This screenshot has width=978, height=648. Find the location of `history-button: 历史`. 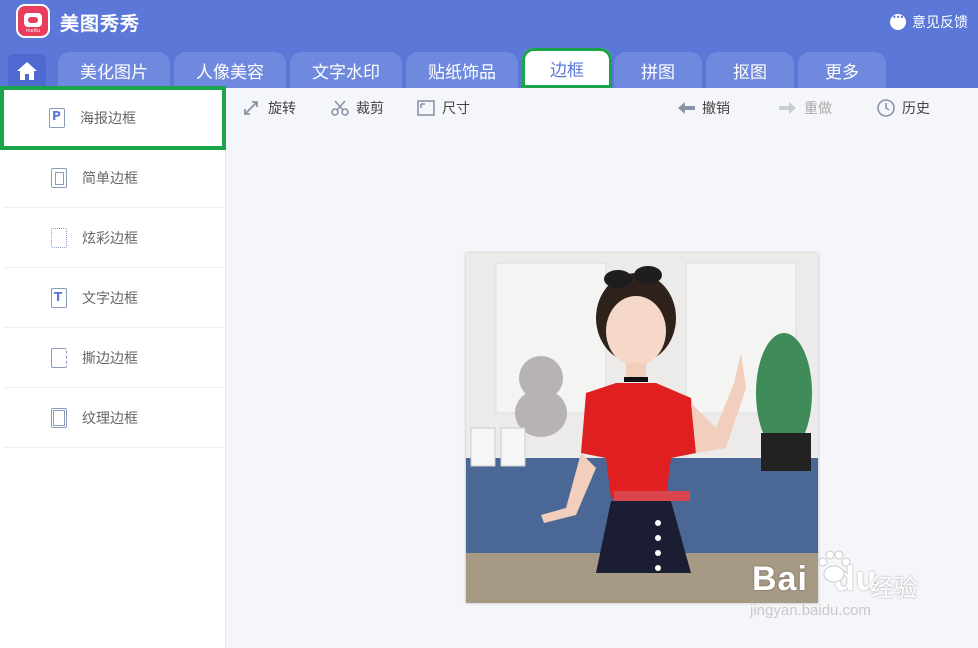

history-button: 历史 is located at coordinates (903, 108).